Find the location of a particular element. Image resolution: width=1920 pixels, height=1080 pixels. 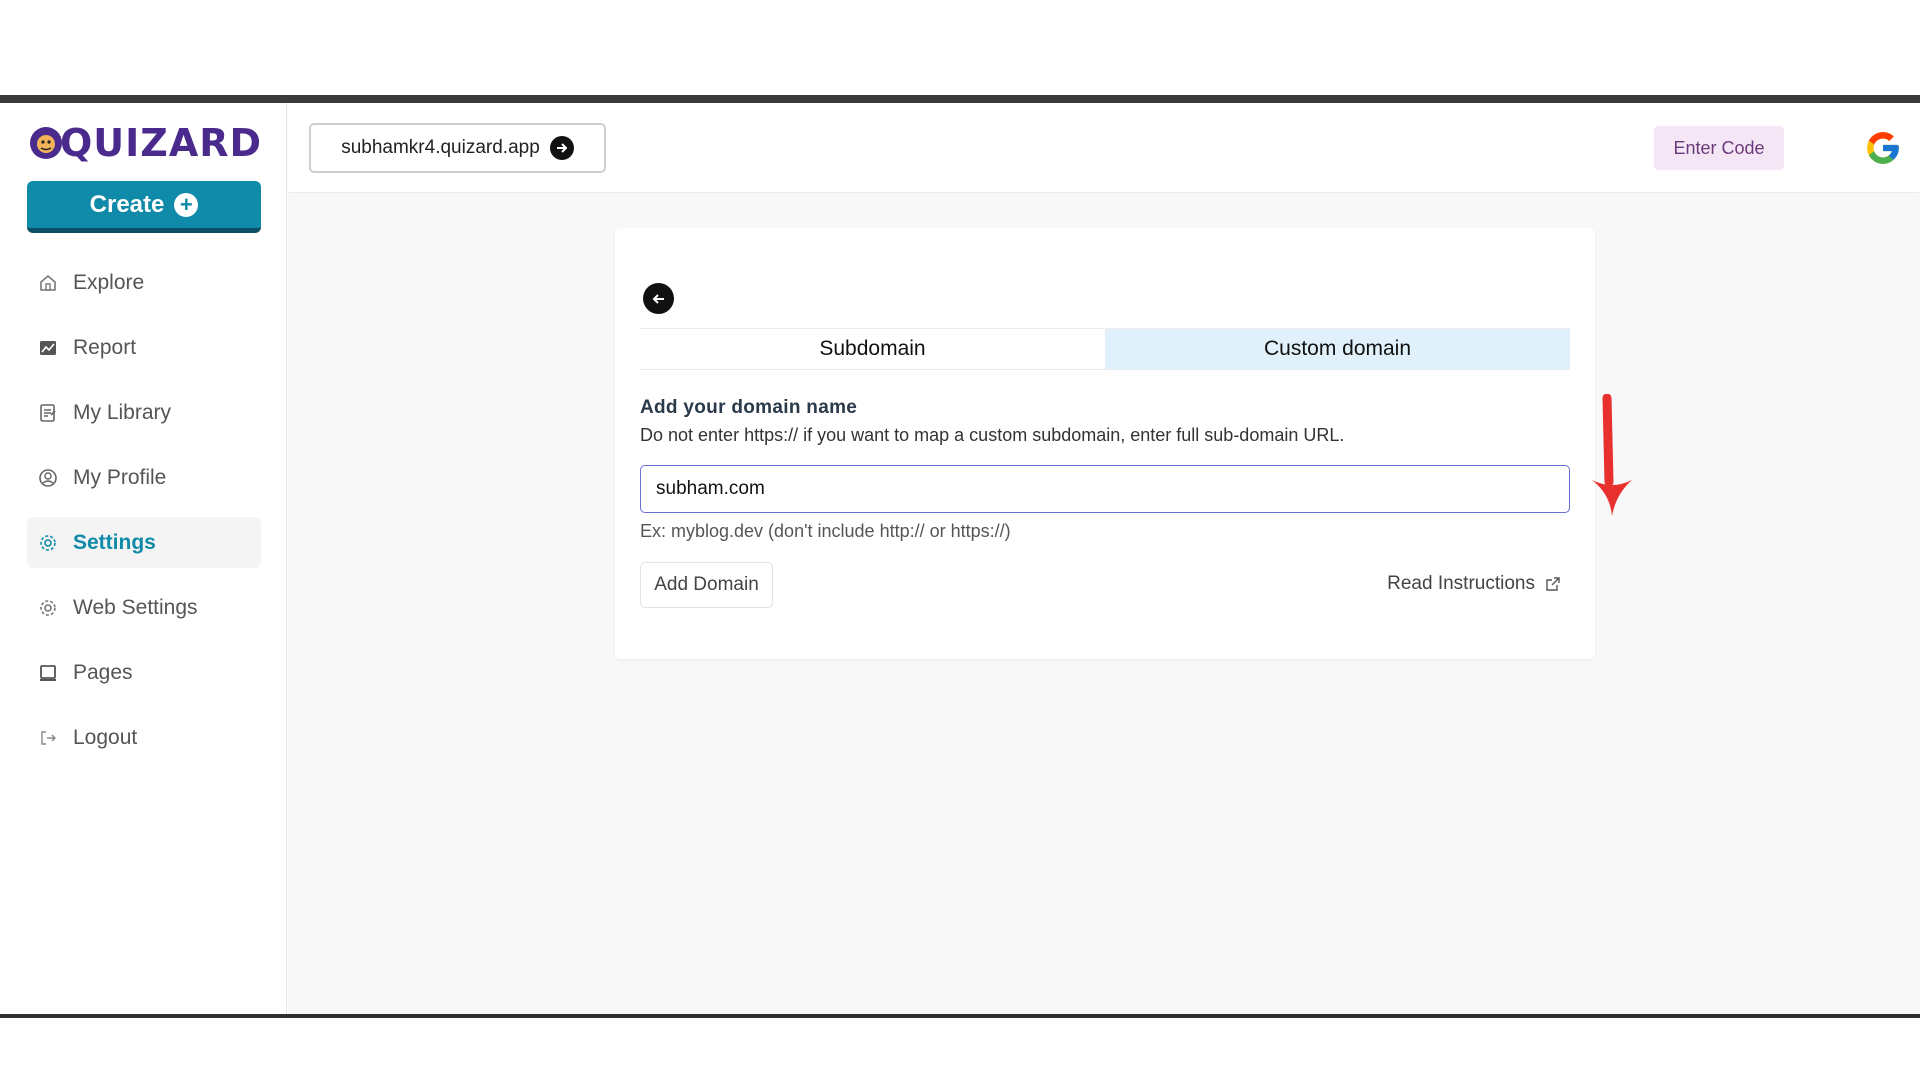

tab-subdomain: Subdomain is located at coordinates (872, 349).